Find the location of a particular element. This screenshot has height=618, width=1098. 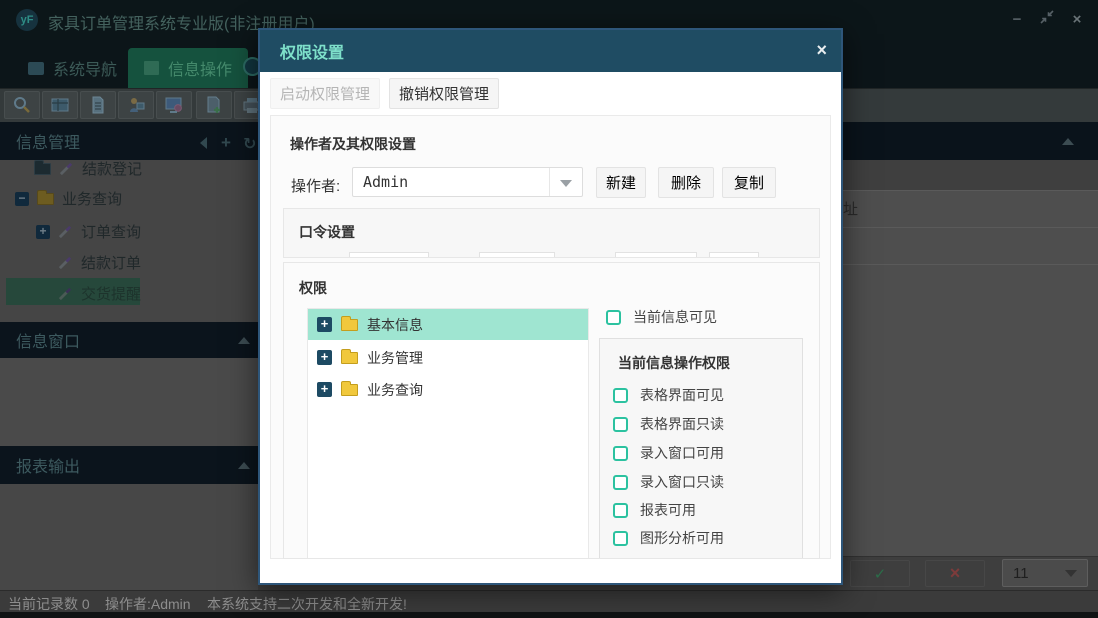

perm-box-title: 当前信息操作权限 is located at coordinates (674, 363).